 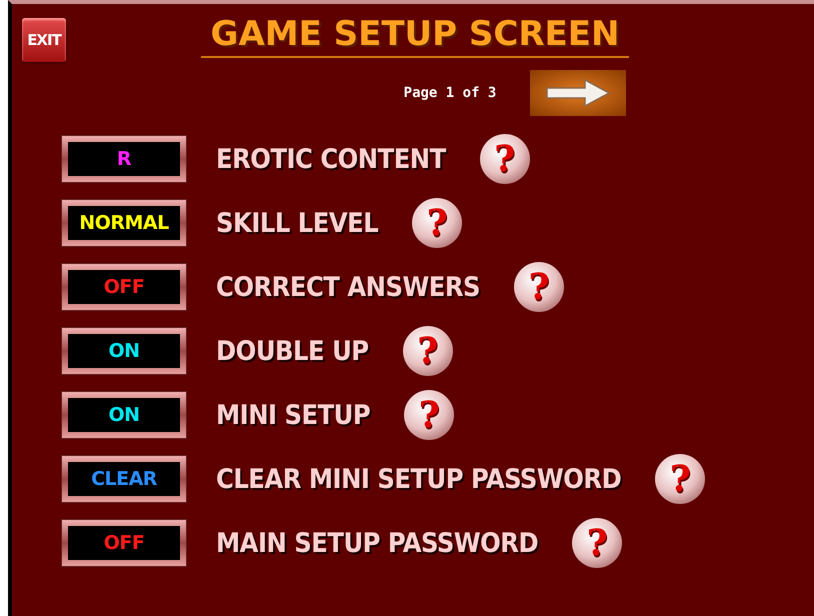 I want to click on setting-label: DOUBLE UP, so click(x=292, y=351).